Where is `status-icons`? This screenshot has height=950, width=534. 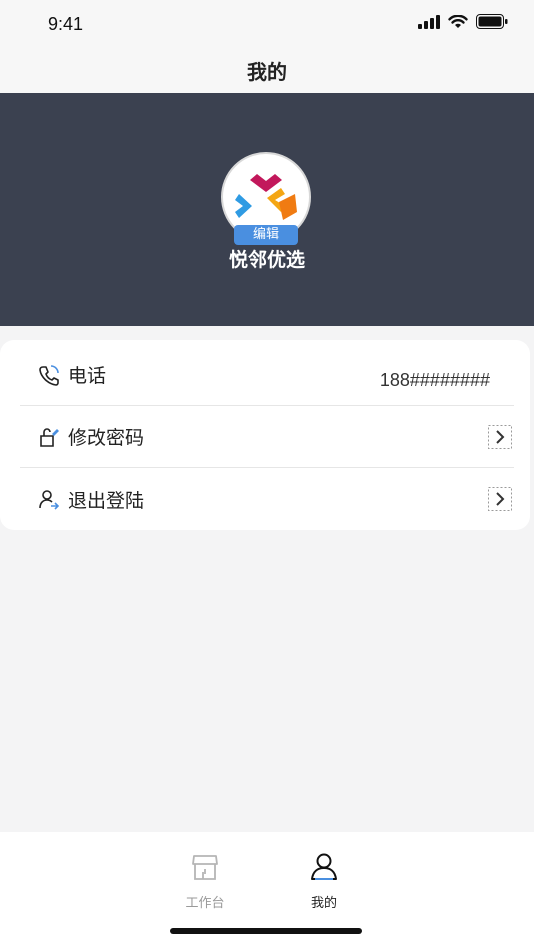 status-icons is located at coordinates (463, 21).